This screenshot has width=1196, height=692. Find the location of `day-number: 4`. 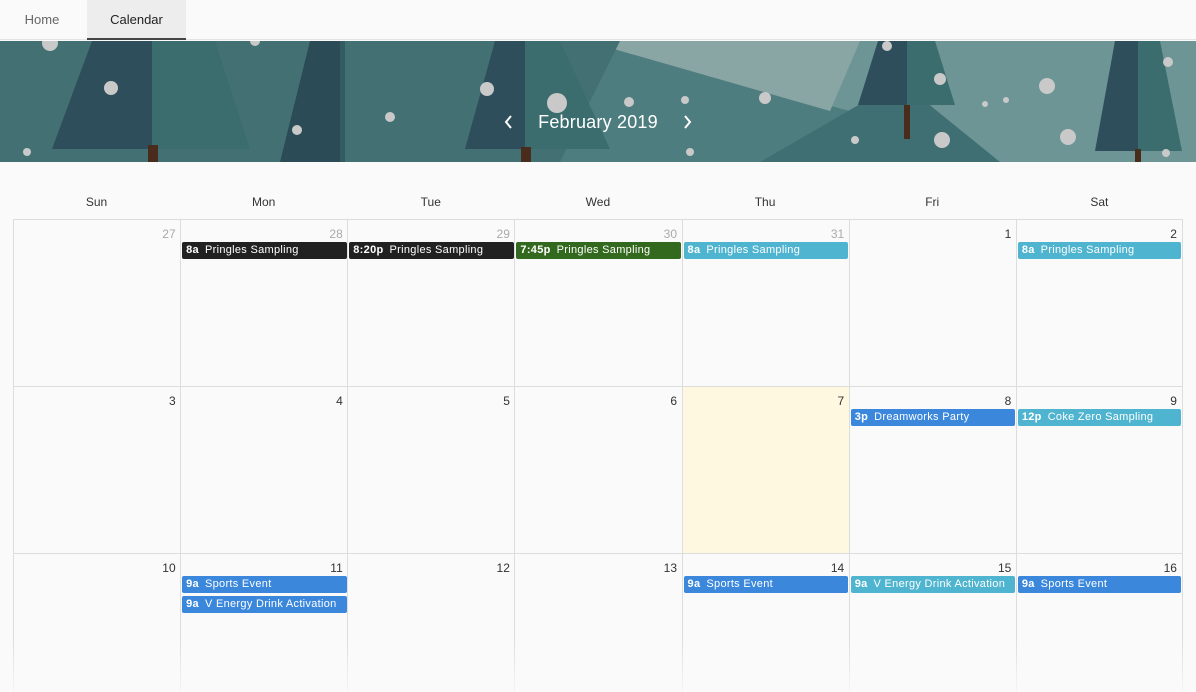

day-number: 4 is located at coordinates (339, 401).